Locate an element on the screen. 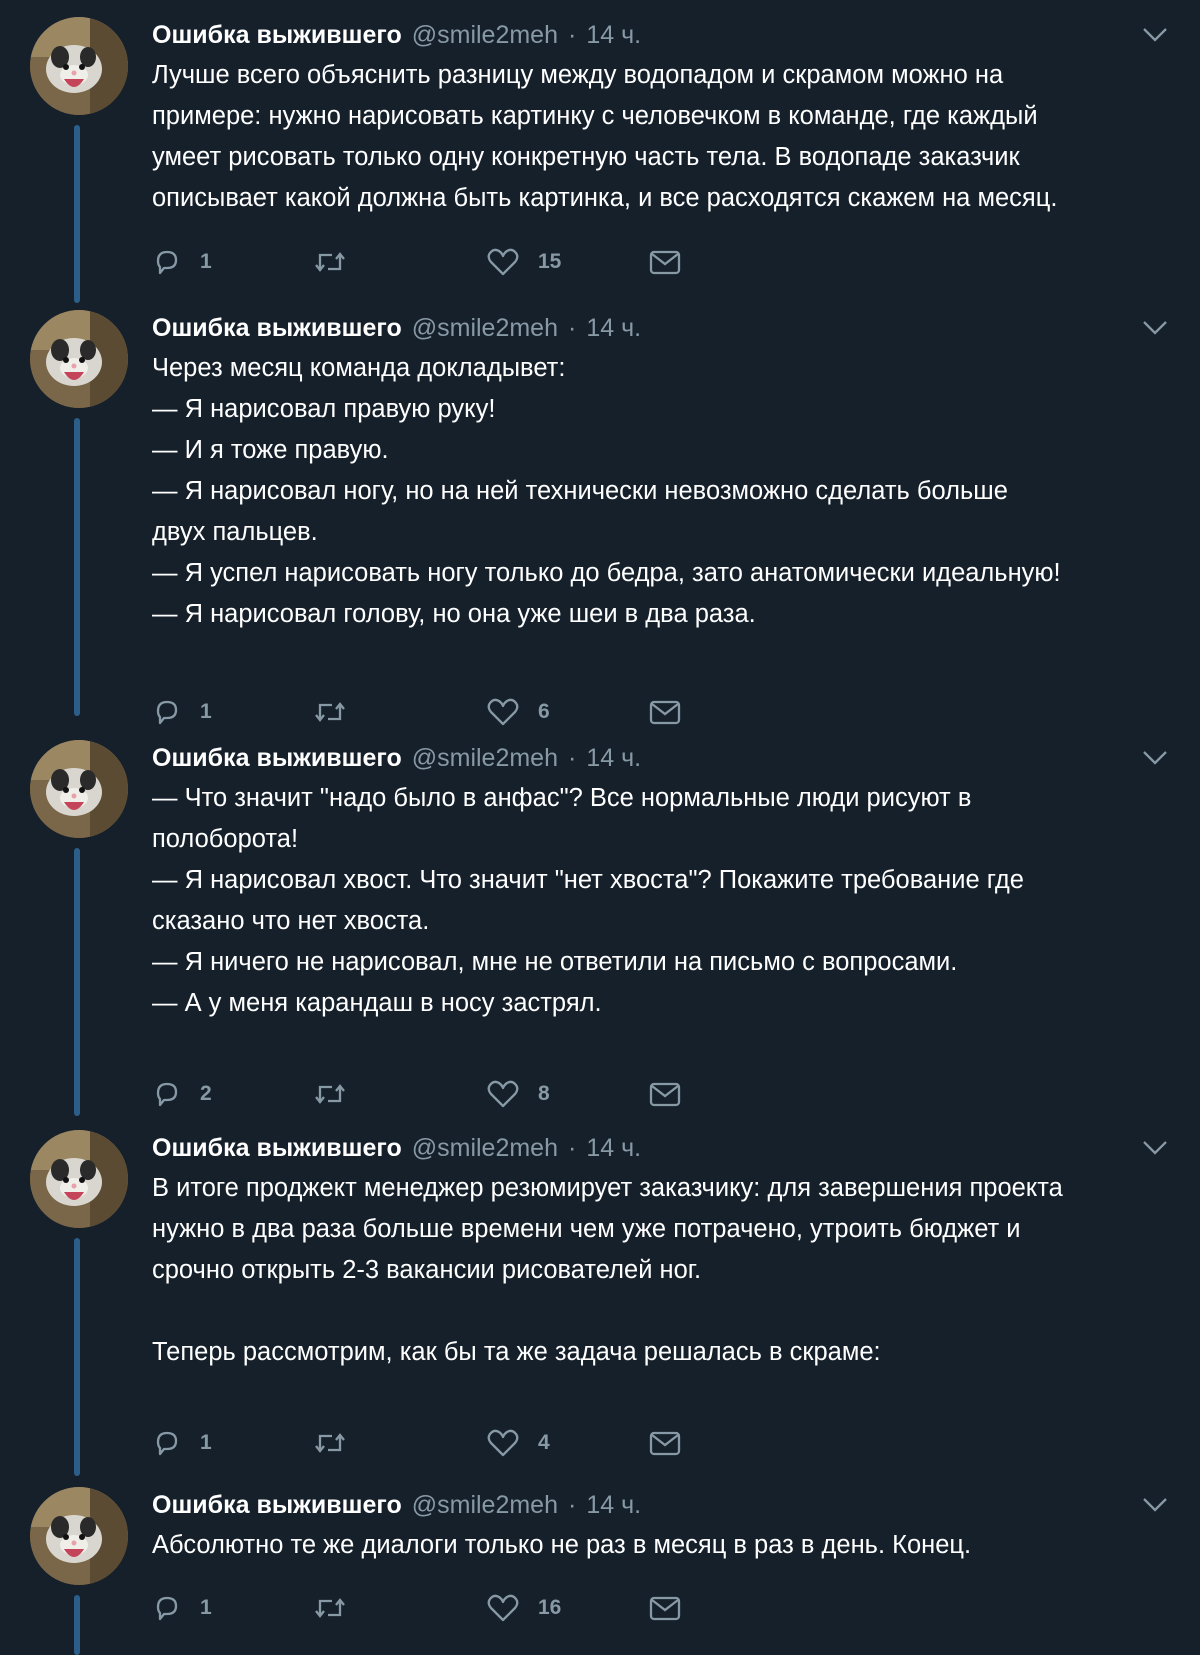 This screenshot has height=1655, width=1200. like-count: 16 is located at coordinates (550, 1607).